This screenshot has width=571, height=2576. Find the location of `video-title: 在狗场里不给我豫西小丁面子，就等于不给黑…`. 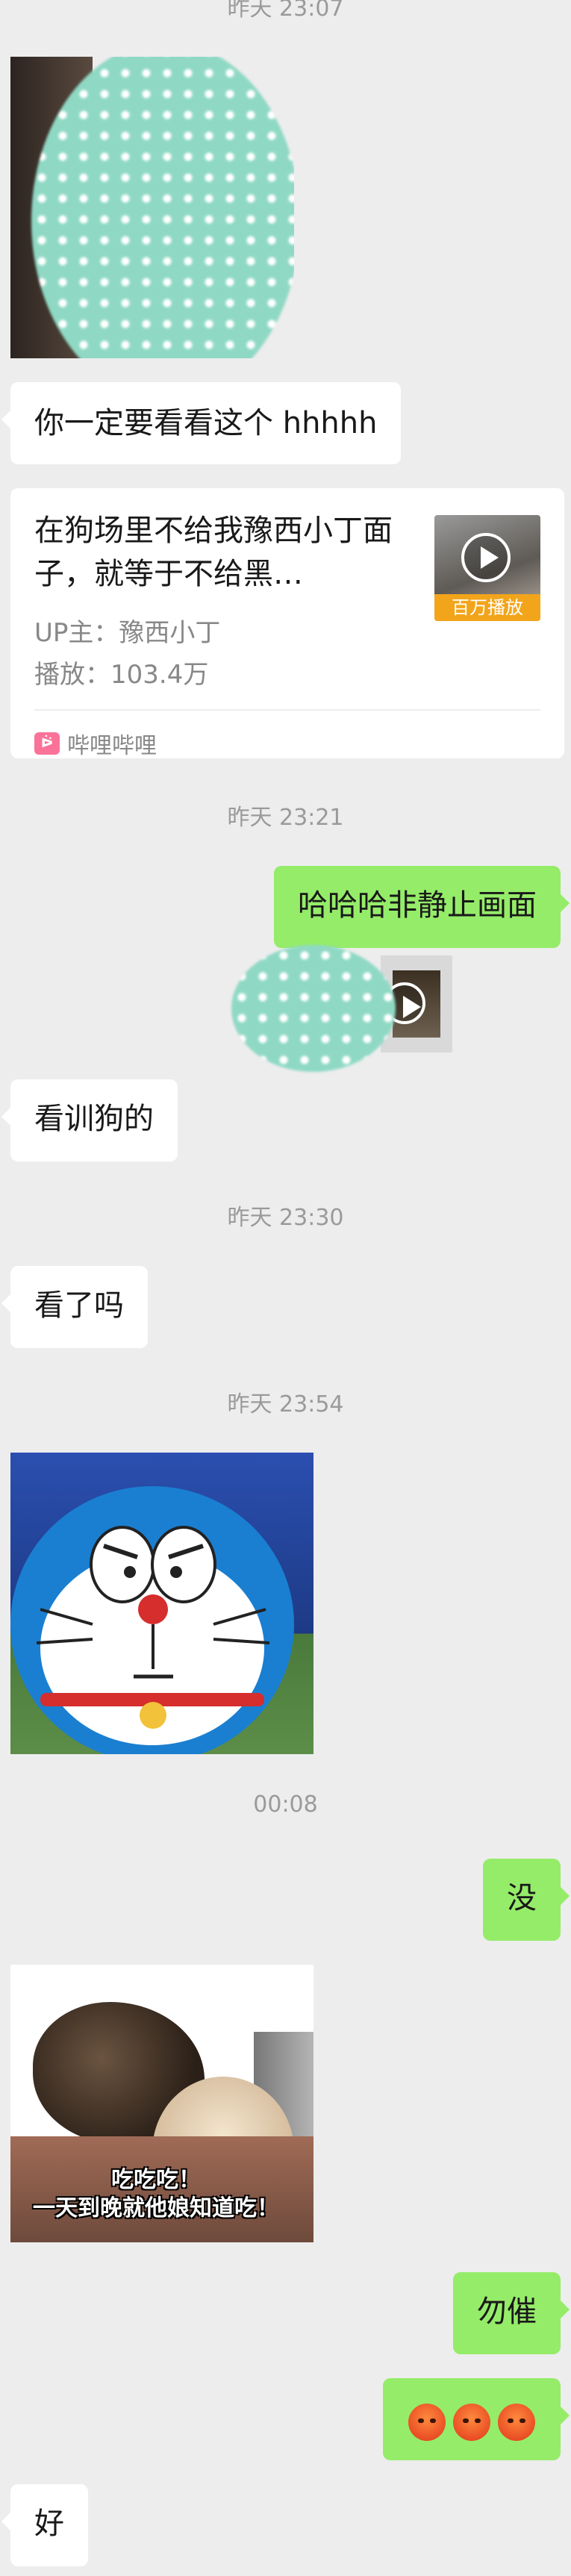

video-title: 在狗场里不给我豫西小丁面子，就等于不给黑… is located at coordinates (214, 552).